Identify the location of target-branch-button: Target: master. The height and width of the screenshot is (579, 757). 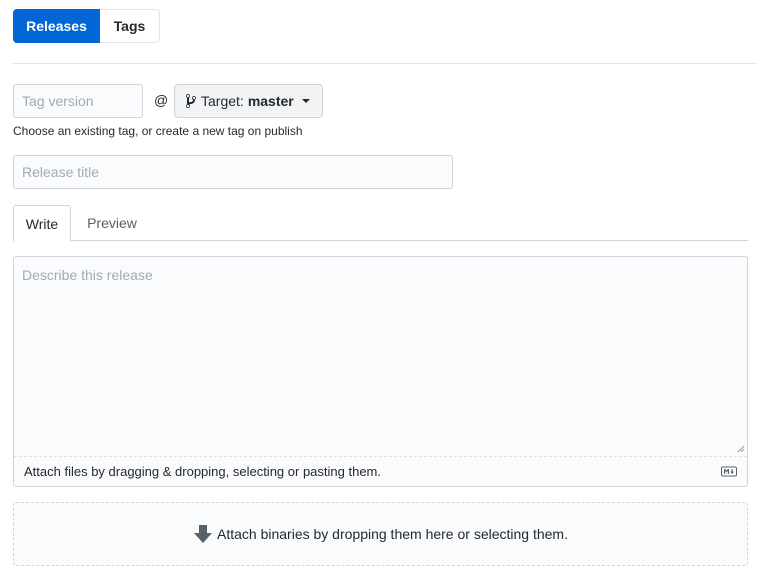
(248, 101).